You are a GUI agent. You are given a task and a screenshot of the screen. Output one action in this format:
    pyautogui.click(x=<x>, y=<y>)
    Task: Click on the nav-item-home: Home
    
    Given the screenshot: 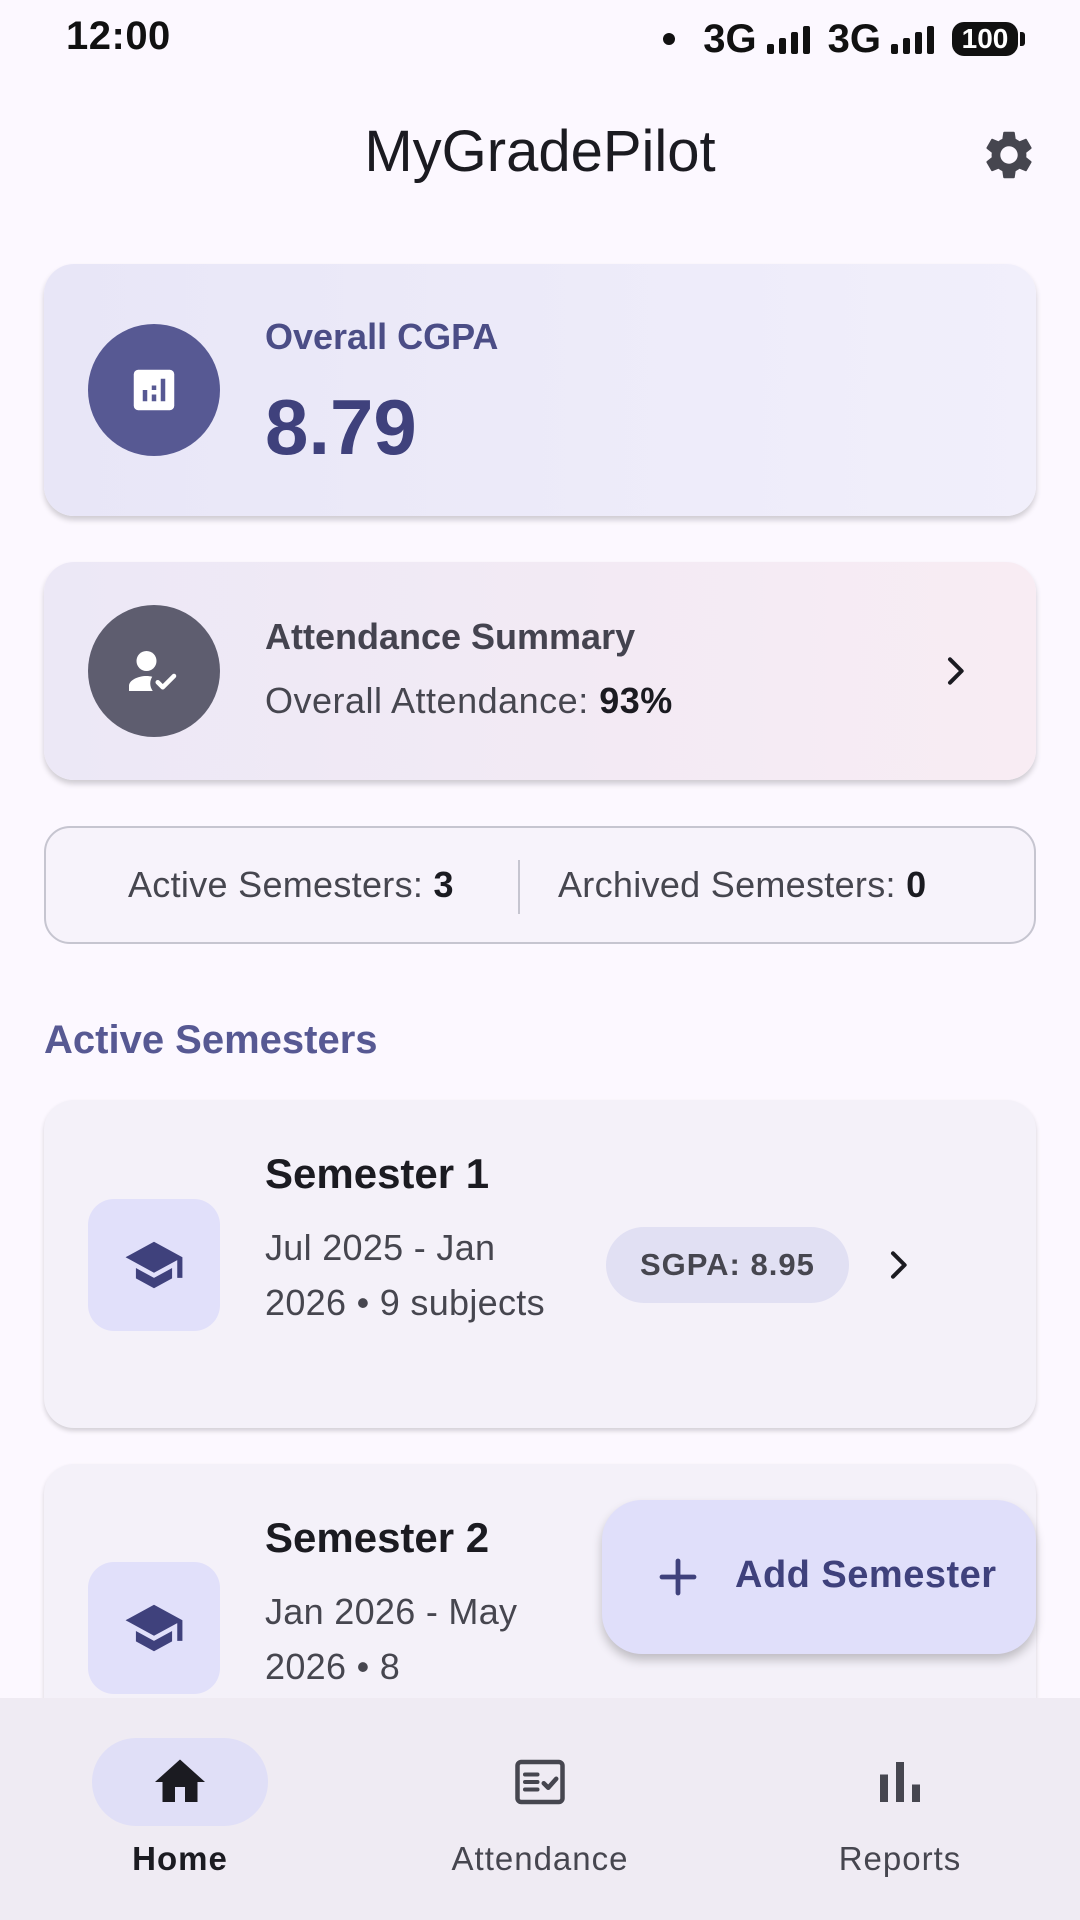 What is the action you would take?
    pyautogui.click(x=180, y=1809)
    